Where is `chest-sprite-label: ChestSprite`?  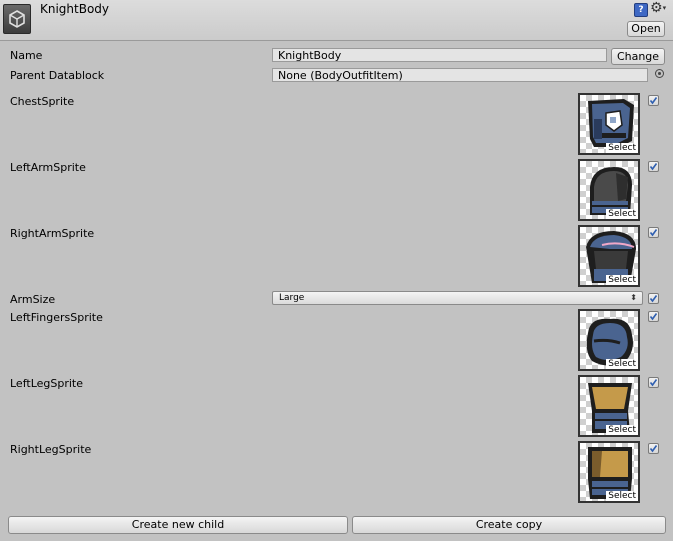
chest-sprite-label: ChestSprite is located at coordinates (42, 101).